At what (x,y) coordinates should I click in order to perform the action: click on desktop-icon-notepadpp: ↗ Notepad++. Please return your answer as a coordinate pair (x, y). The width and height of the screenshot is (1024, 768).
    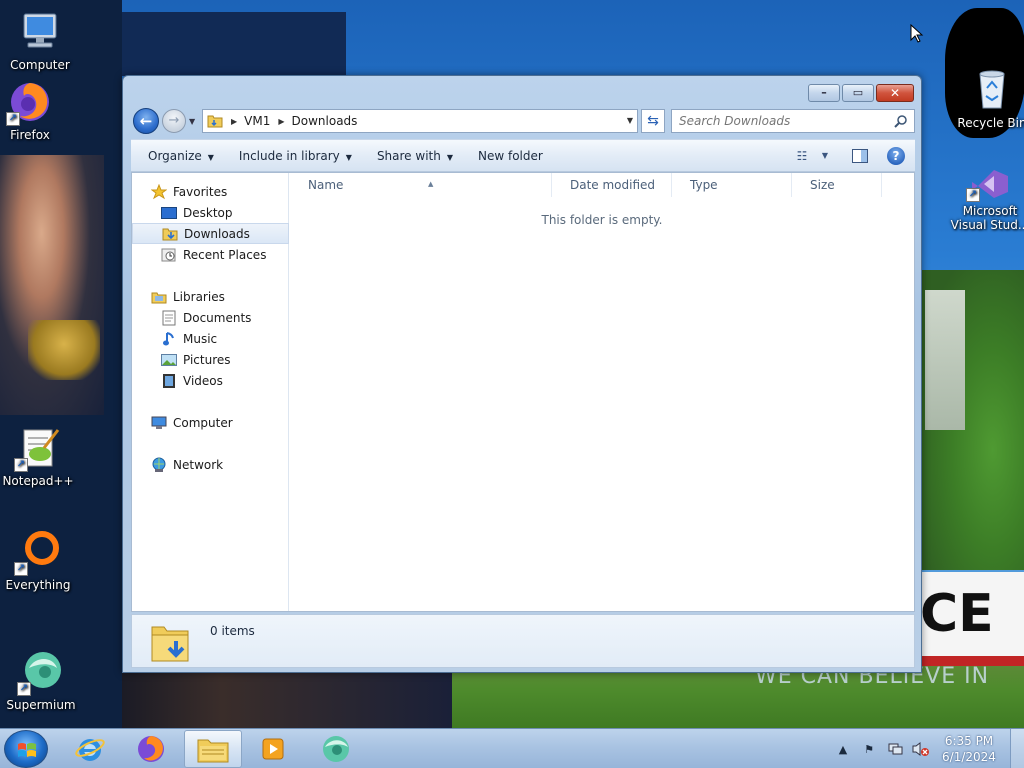
    Looking at the image, I should click on (39, 456).